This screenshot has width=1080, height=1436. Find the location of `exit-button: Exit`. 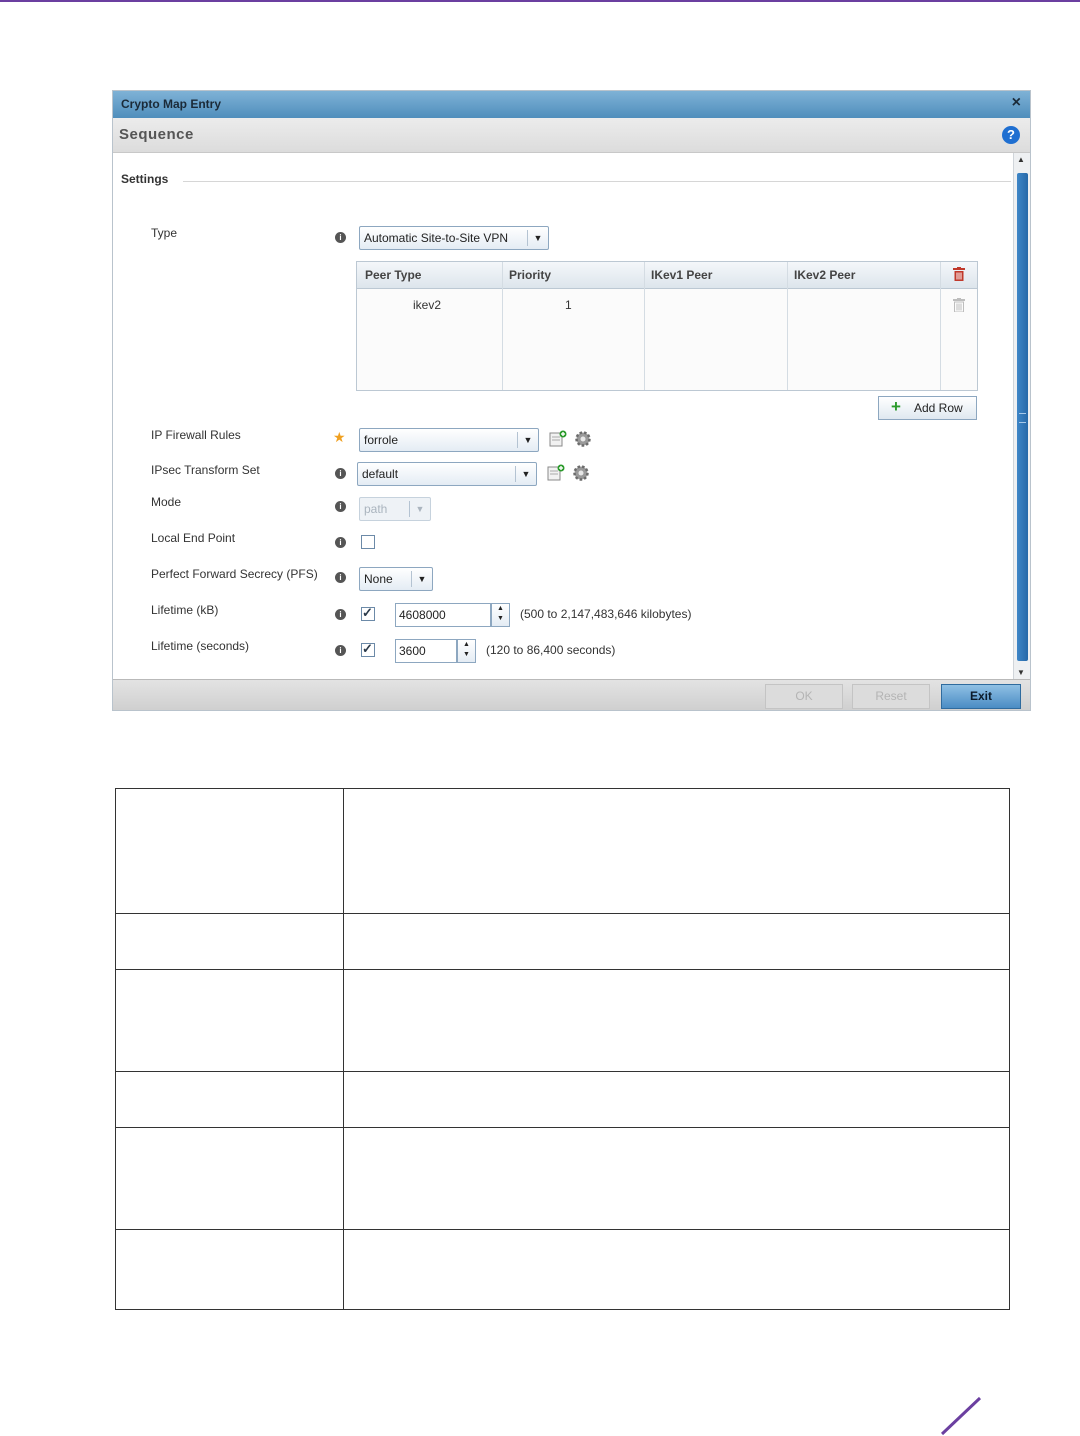

exit-button: Exit is located at coordinates (981, 696).